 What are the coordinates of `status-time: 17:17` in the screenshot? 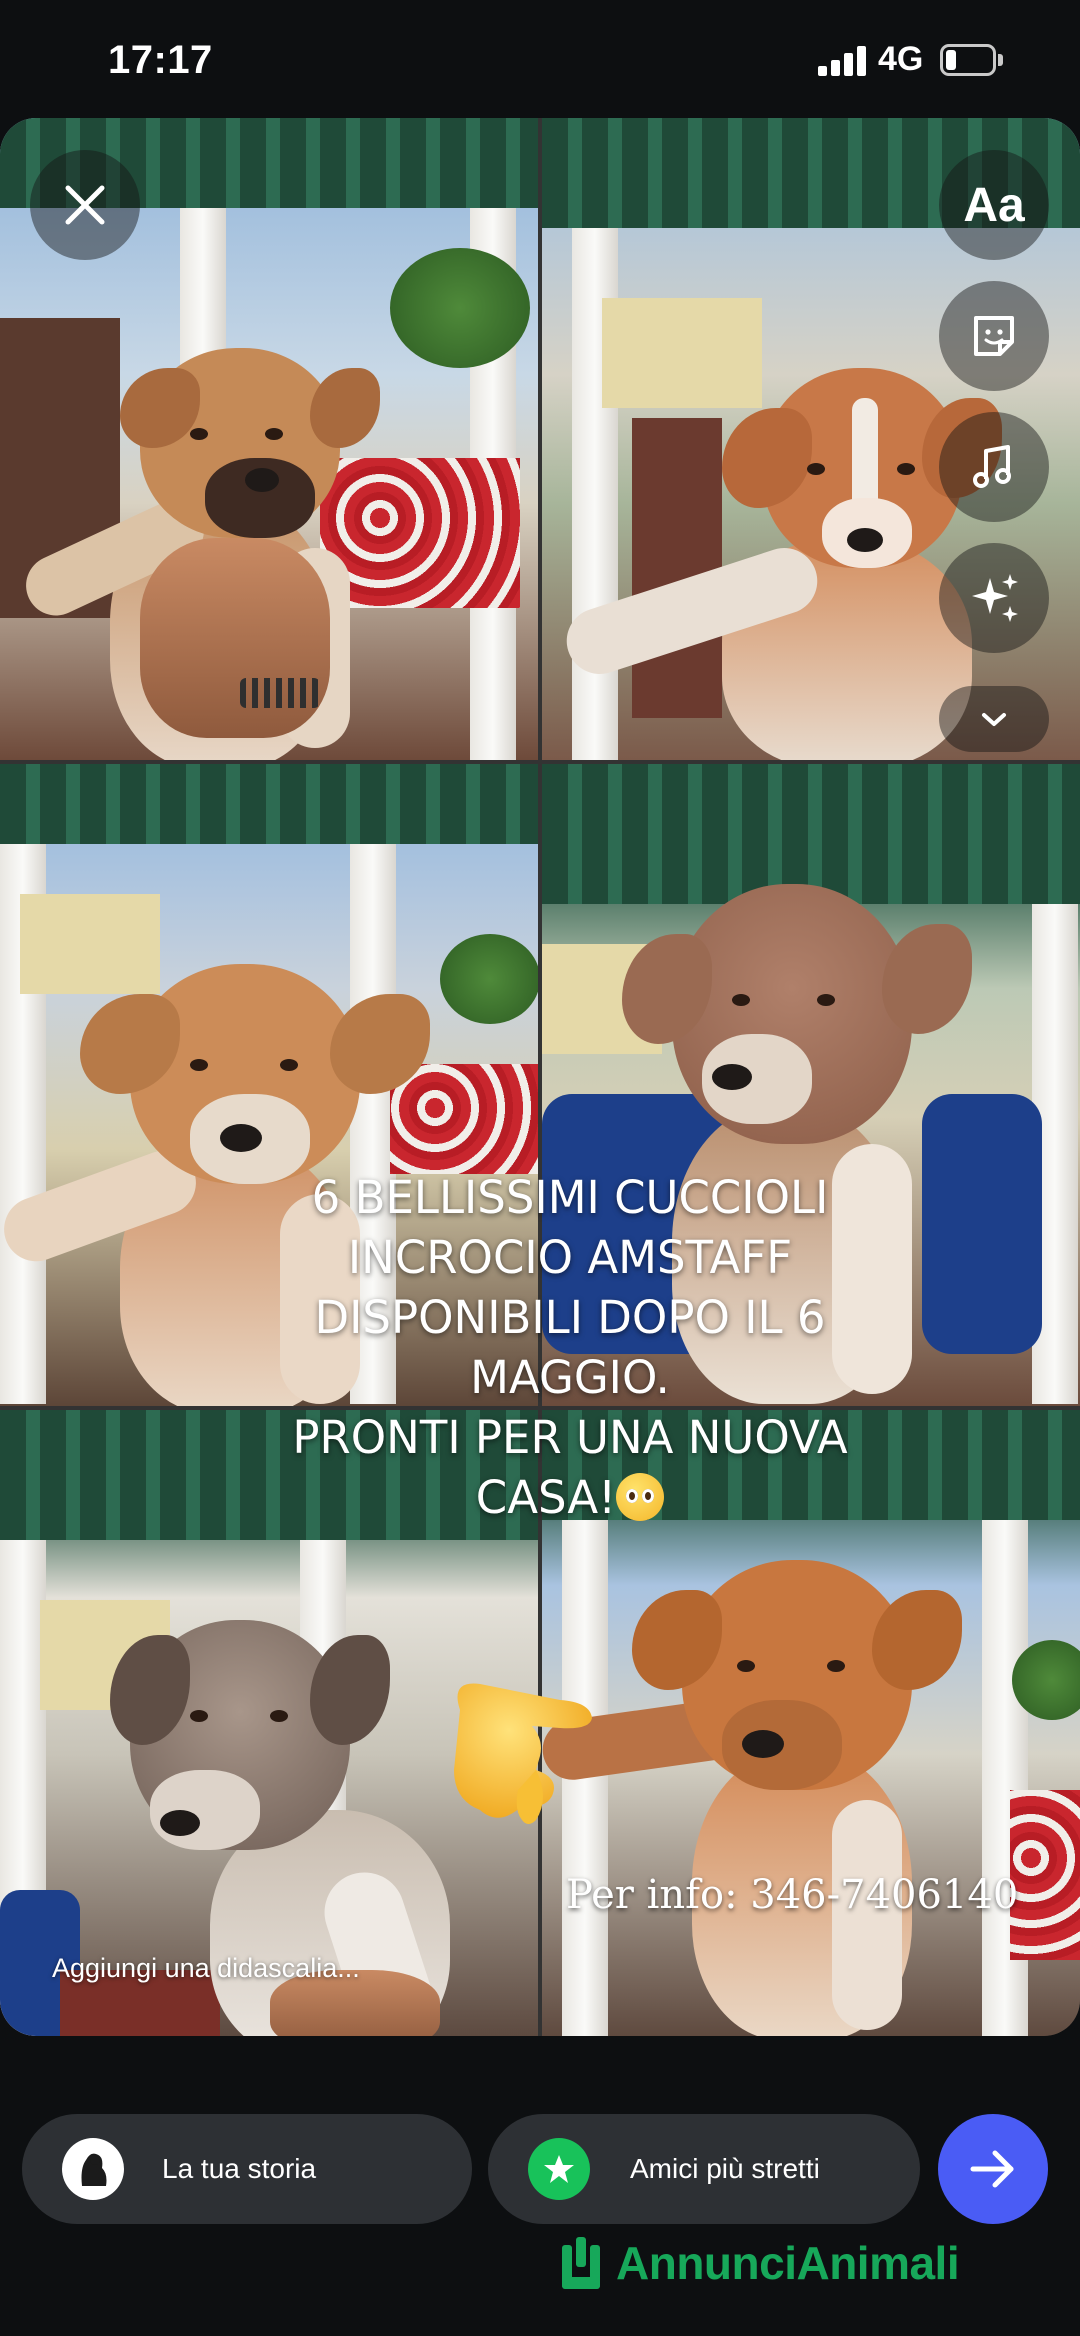 It's located at (160, 60).